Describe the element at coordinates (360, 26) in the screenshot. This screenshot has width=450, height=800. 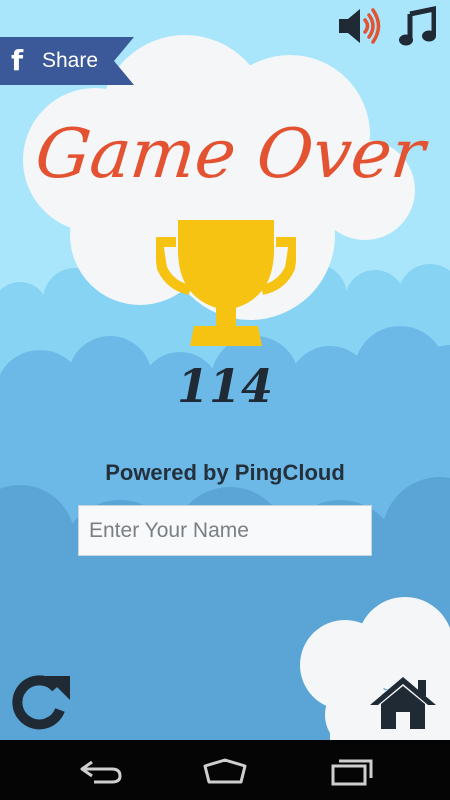
I see `speaker-volume-icon` at that location.